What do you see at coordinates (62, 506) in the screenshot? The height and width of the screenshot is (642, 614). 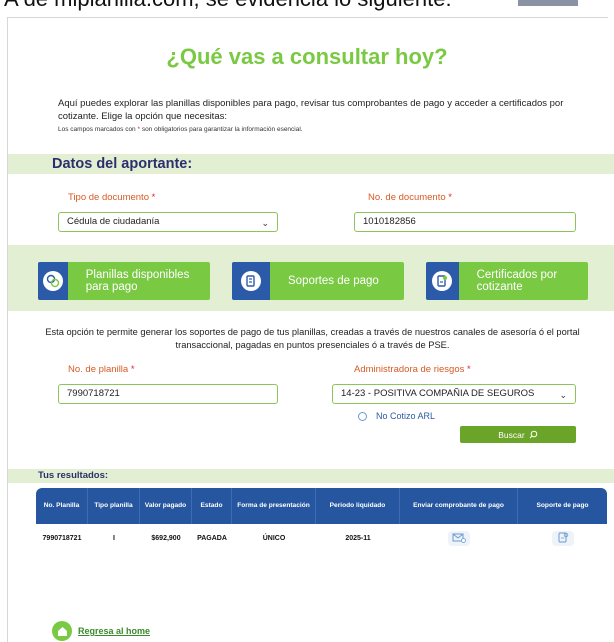 I see `header-planilla: No. Planilla` at bounding box center [62, 506].